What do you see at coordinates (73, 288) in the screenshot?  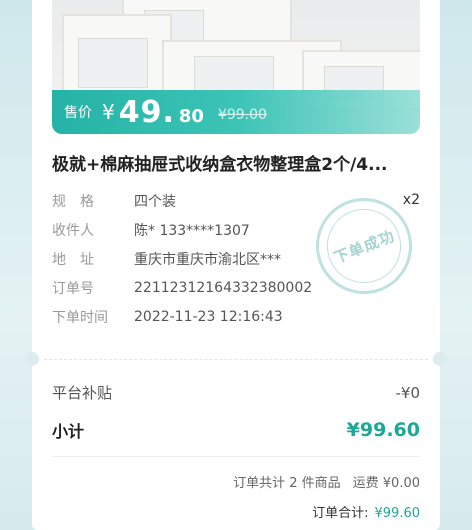 I see `order-number-label: 订单号` at bounding box center [73, 288].